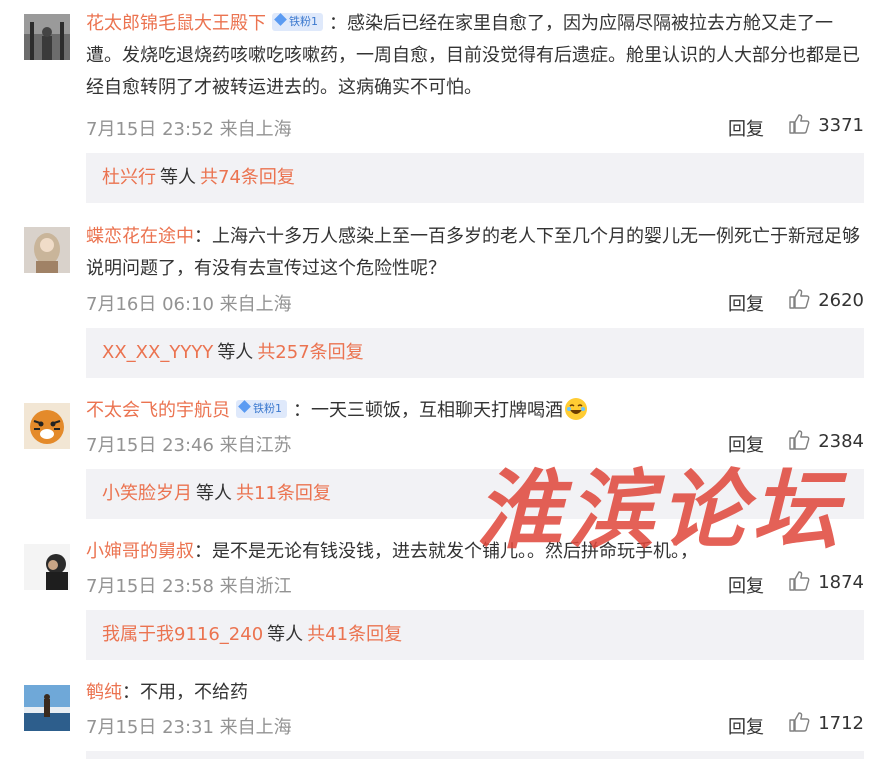 The width and height of the screenshot is (888, 759). Describe the element at coordinates (475, 303) in the screenshot. I see `comment-meta: 7月16日 06:10 来自上海 回复 2620` at that location.